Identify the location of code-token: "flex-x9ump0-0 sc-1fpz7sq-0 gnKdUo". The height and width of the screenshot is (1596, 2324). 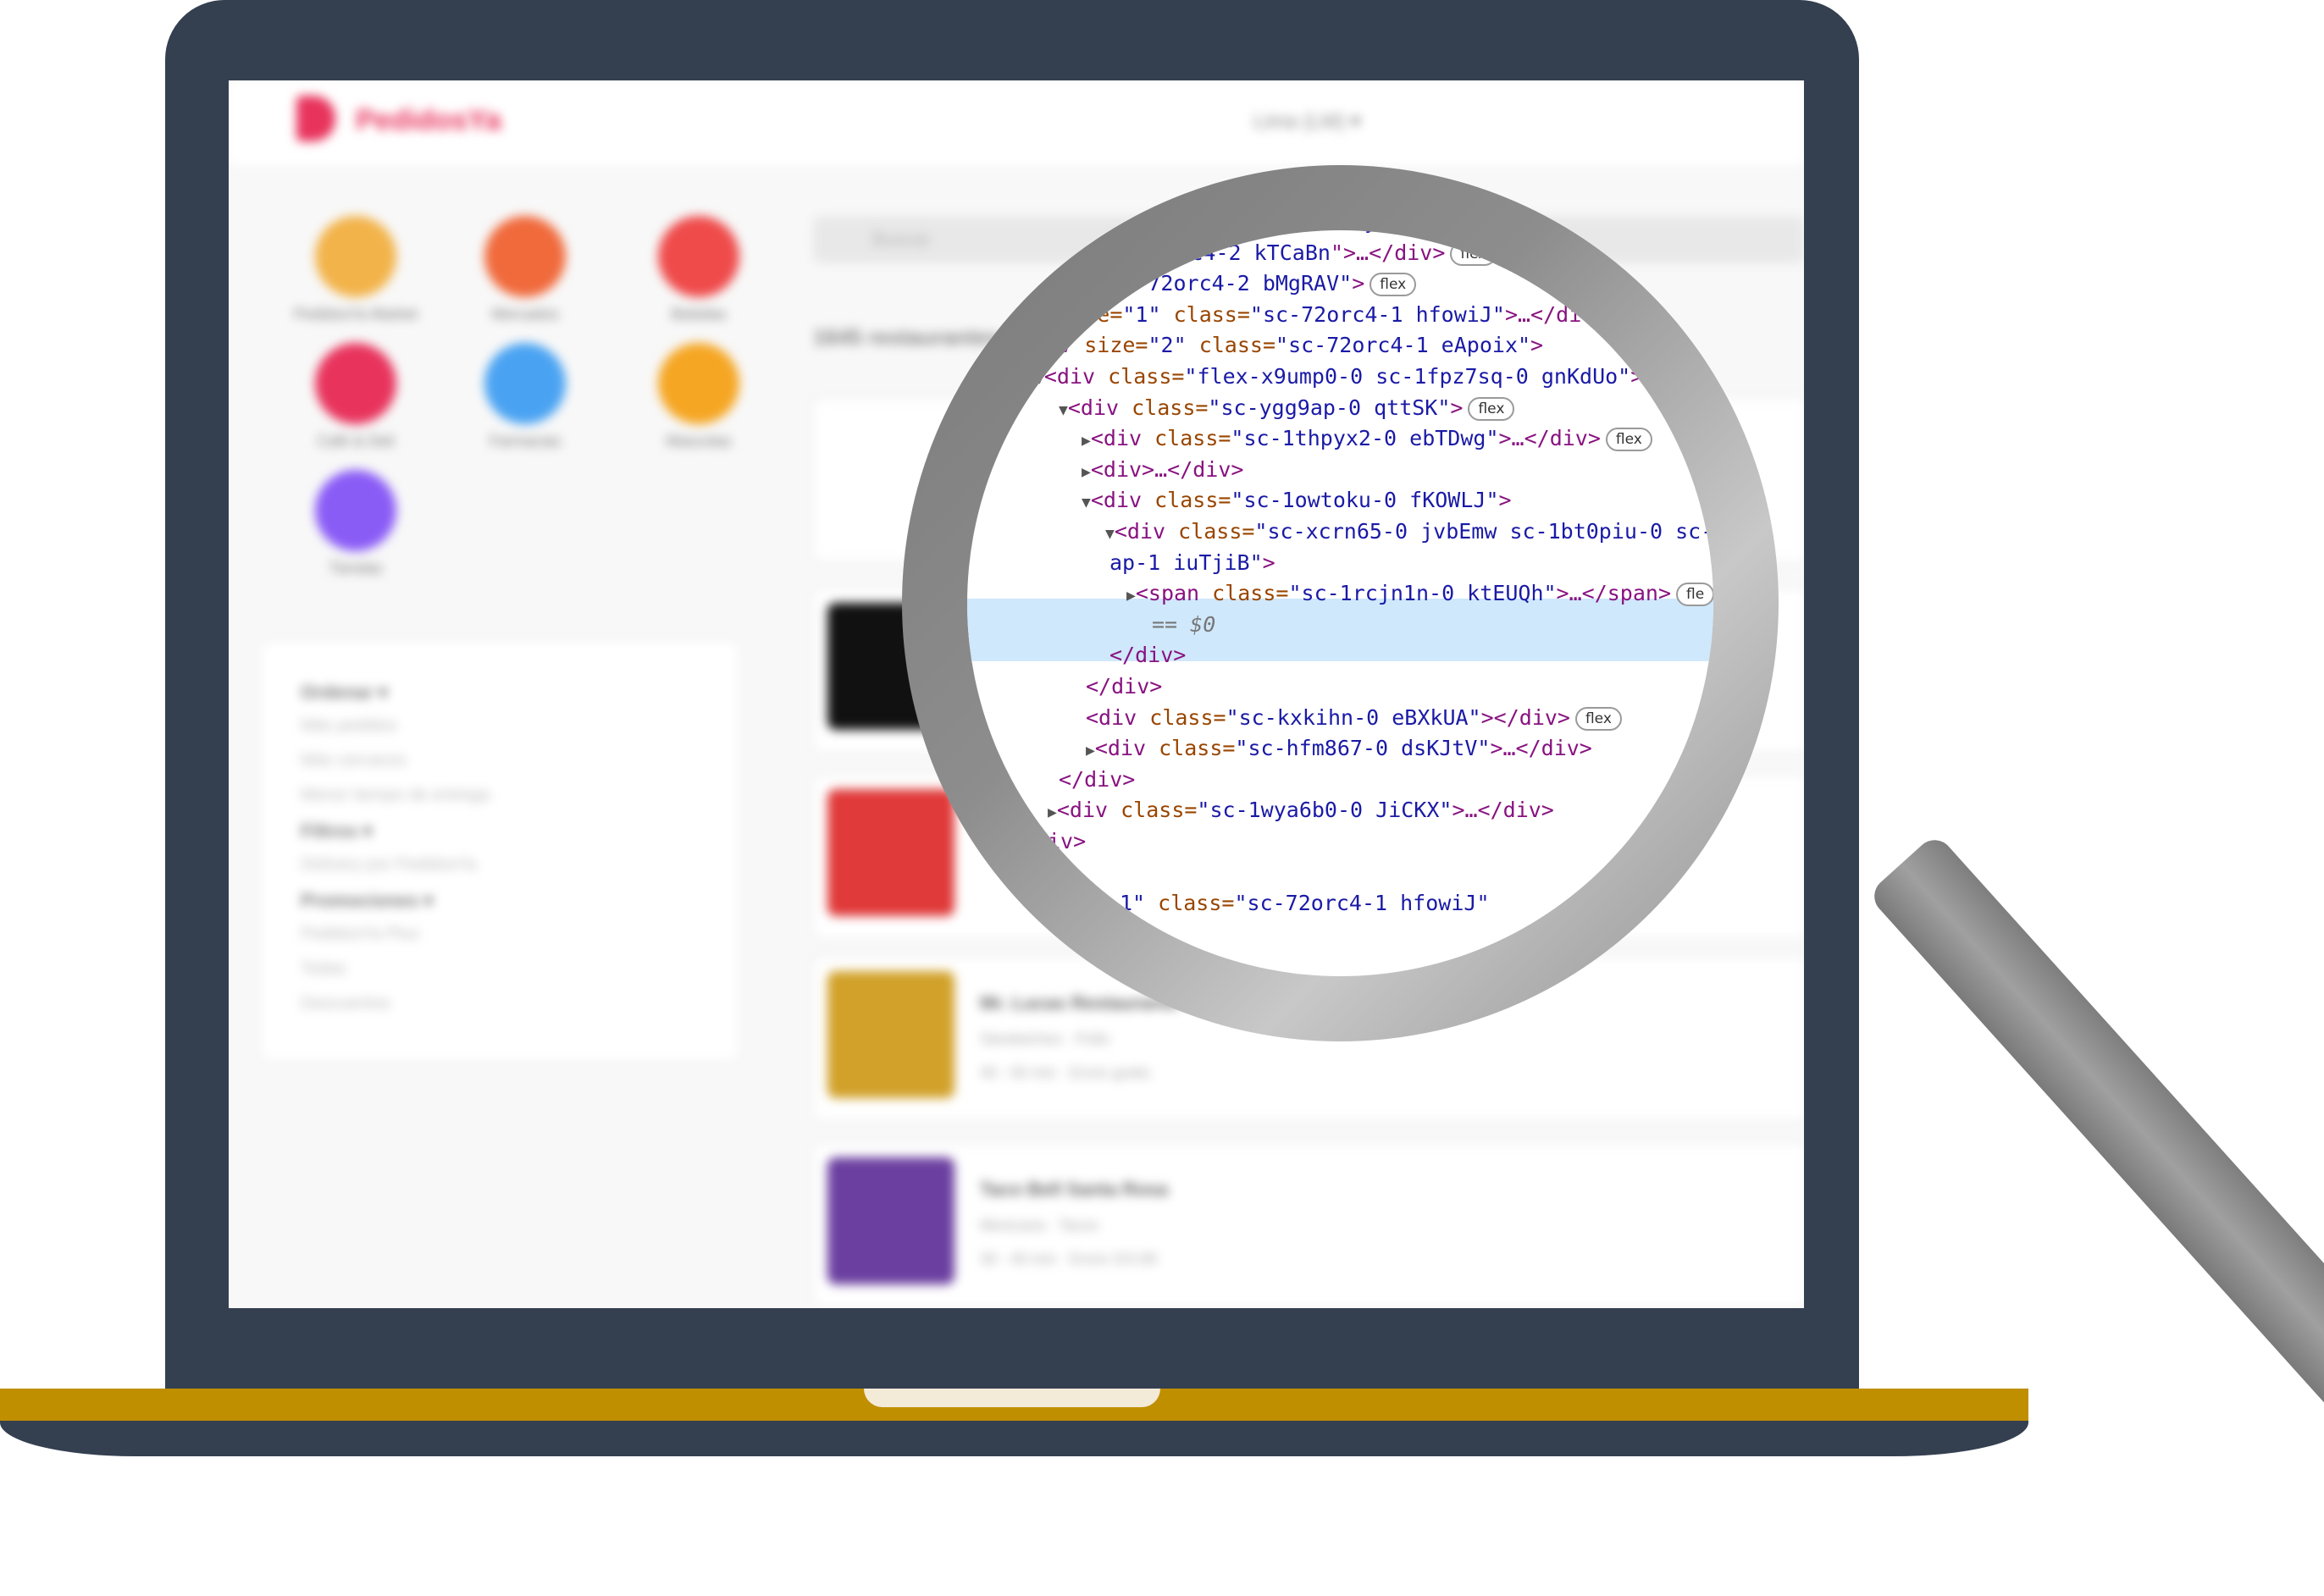
(1407, 376).